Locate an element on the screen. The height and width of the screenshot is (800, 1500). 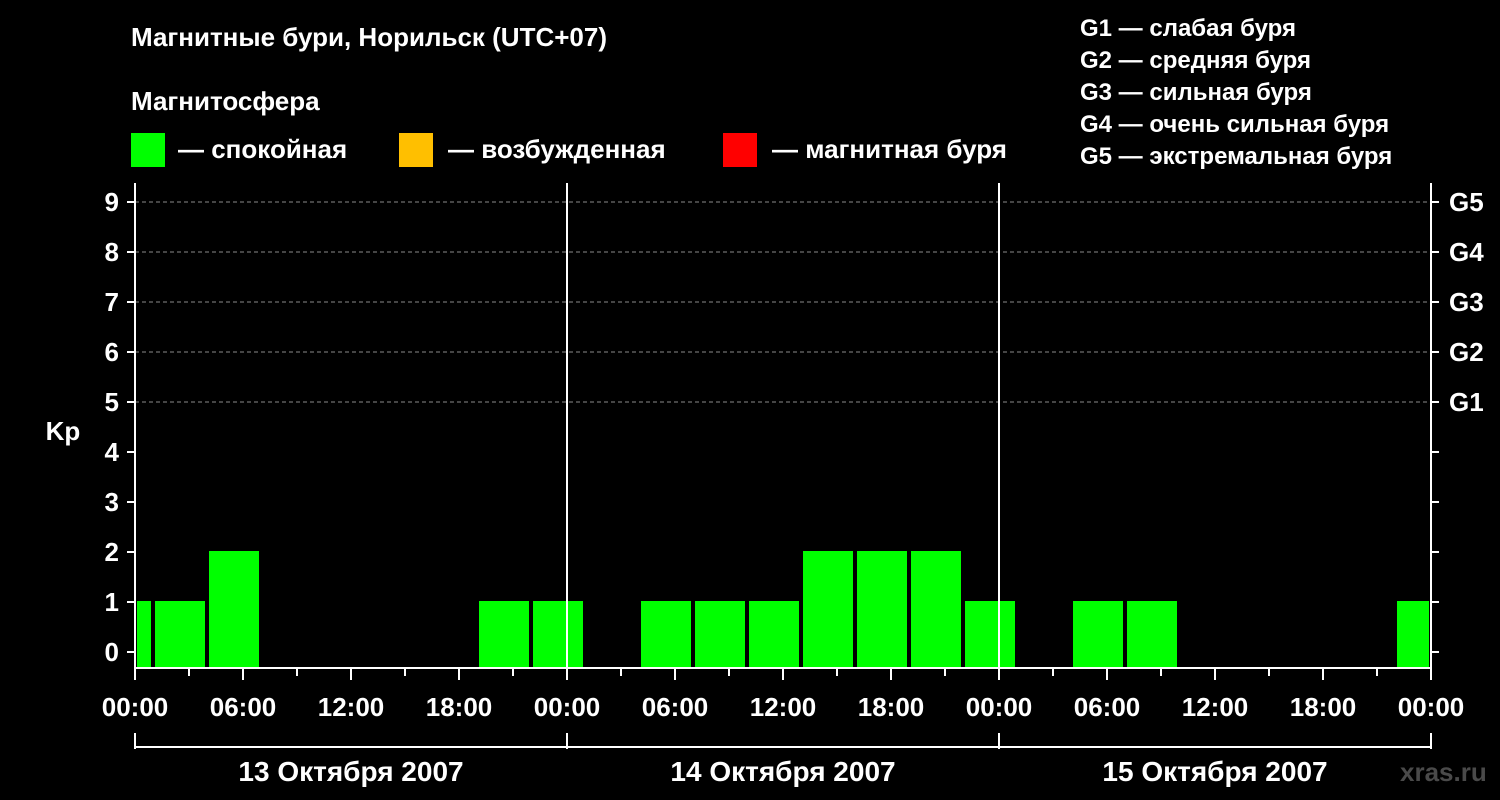
y-tick-label: 0 is located at coordinates (112, 652).